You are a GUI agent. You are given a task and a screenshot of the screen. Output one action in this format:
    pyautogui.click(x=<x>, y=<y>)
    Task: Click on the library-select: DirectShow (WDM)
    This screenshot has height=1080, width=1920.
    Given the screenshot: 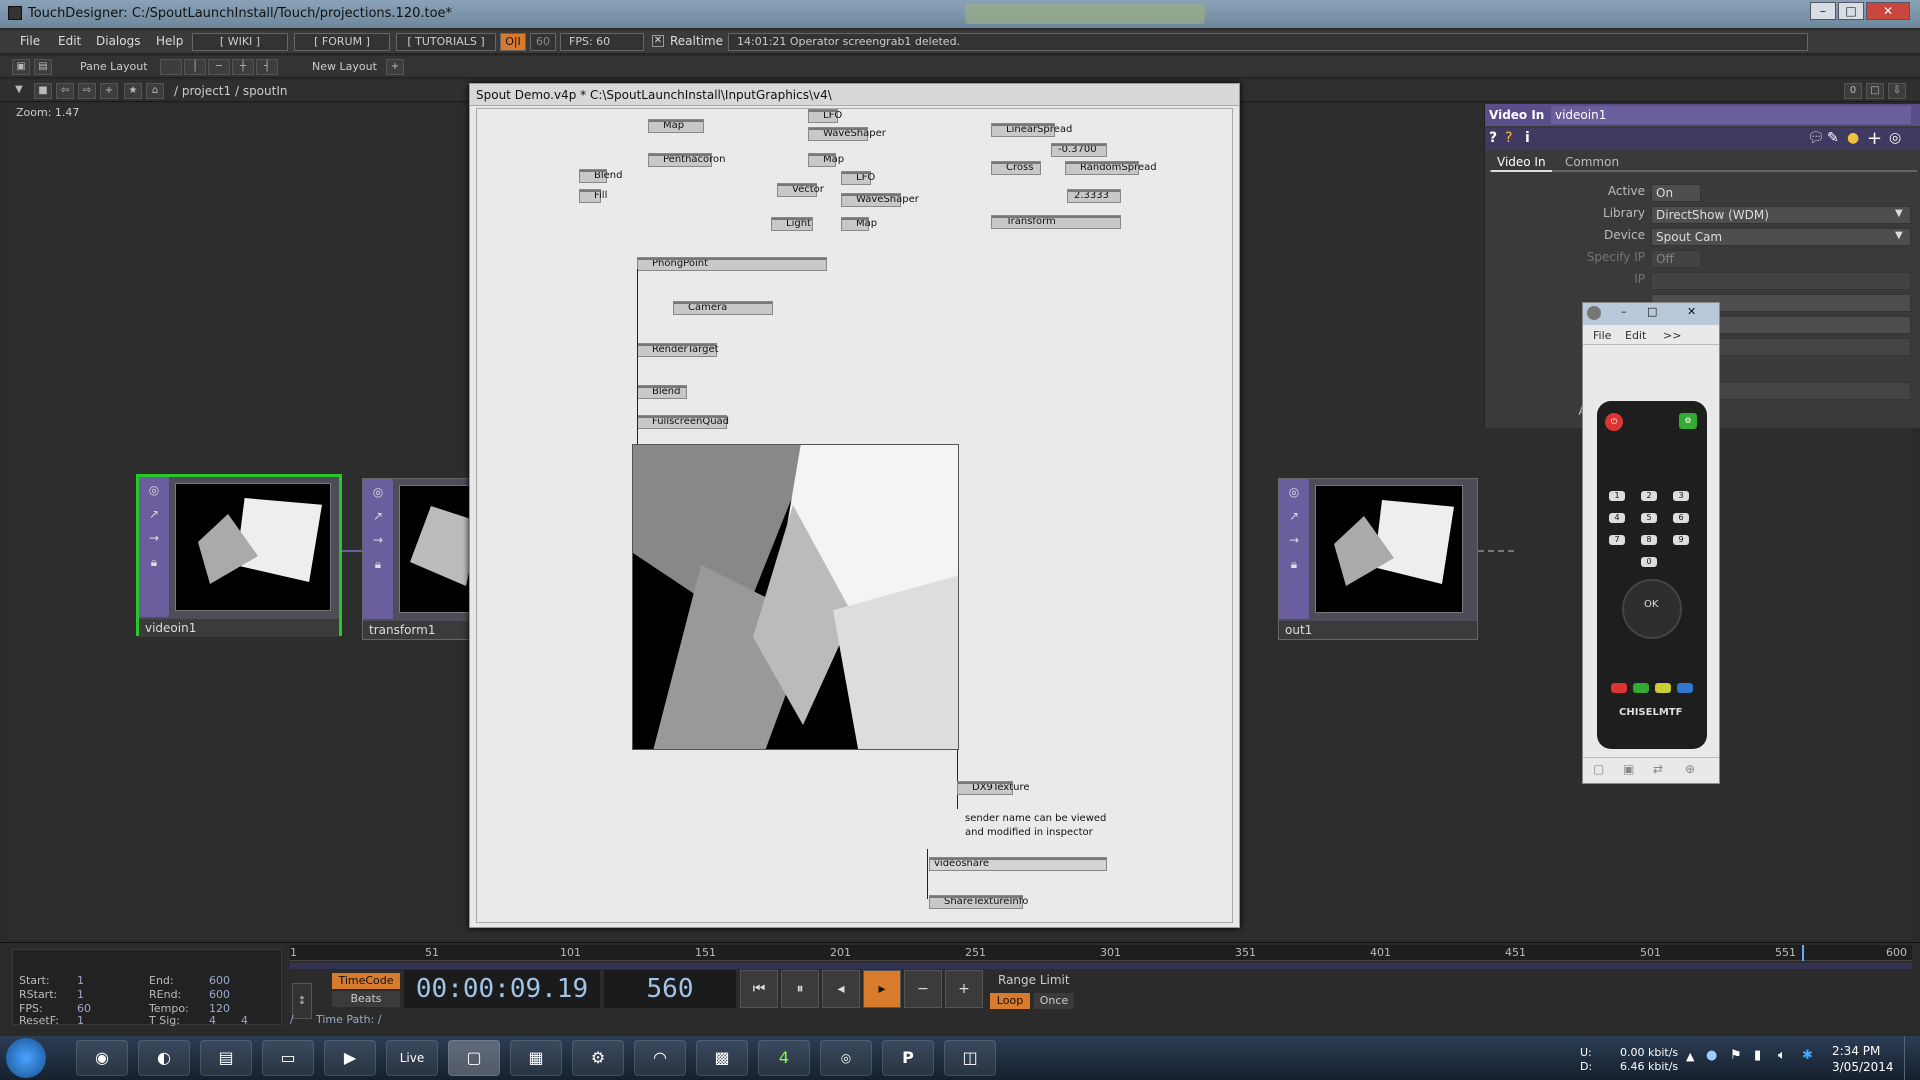 What is the action you would take?
    pyautogui.click(x=1781, y=215)
    